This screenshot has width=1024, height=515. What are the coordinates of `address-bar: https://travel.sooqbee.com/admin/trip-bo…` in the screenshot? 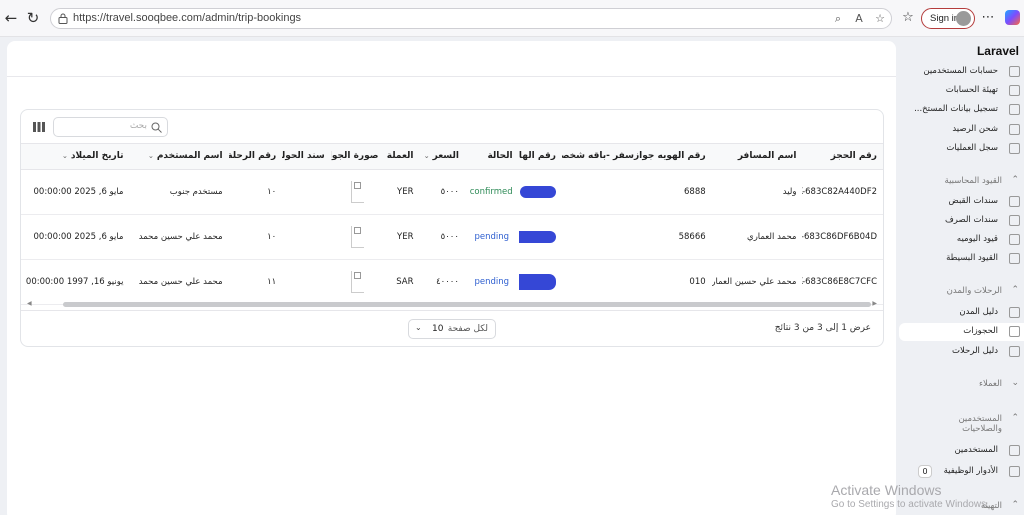 It's located at (471, 18).